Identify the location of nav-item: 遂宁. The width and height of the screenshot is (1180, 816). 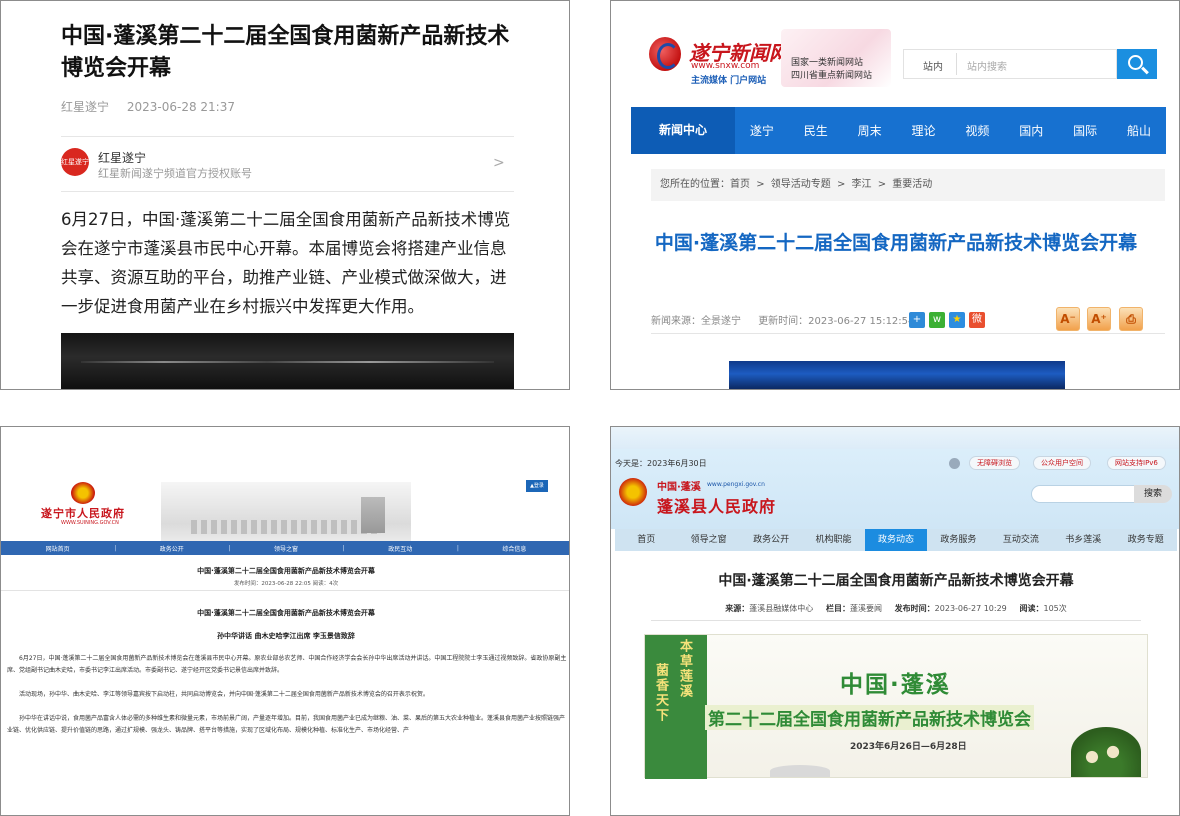
(762, 130).